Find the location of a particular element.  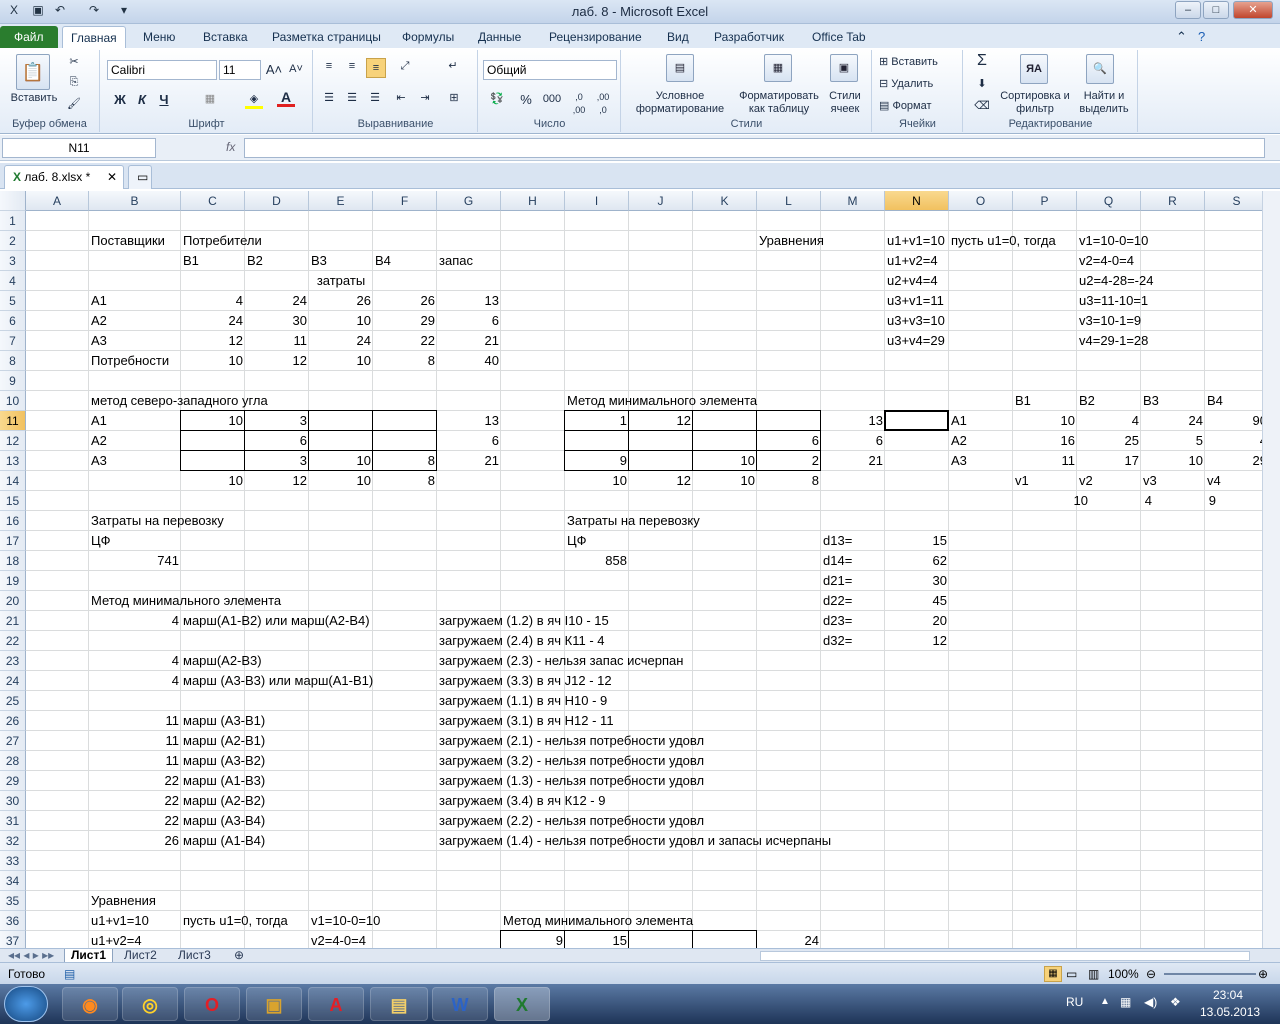

column-header-d: D is located at coordinates (277, 201).